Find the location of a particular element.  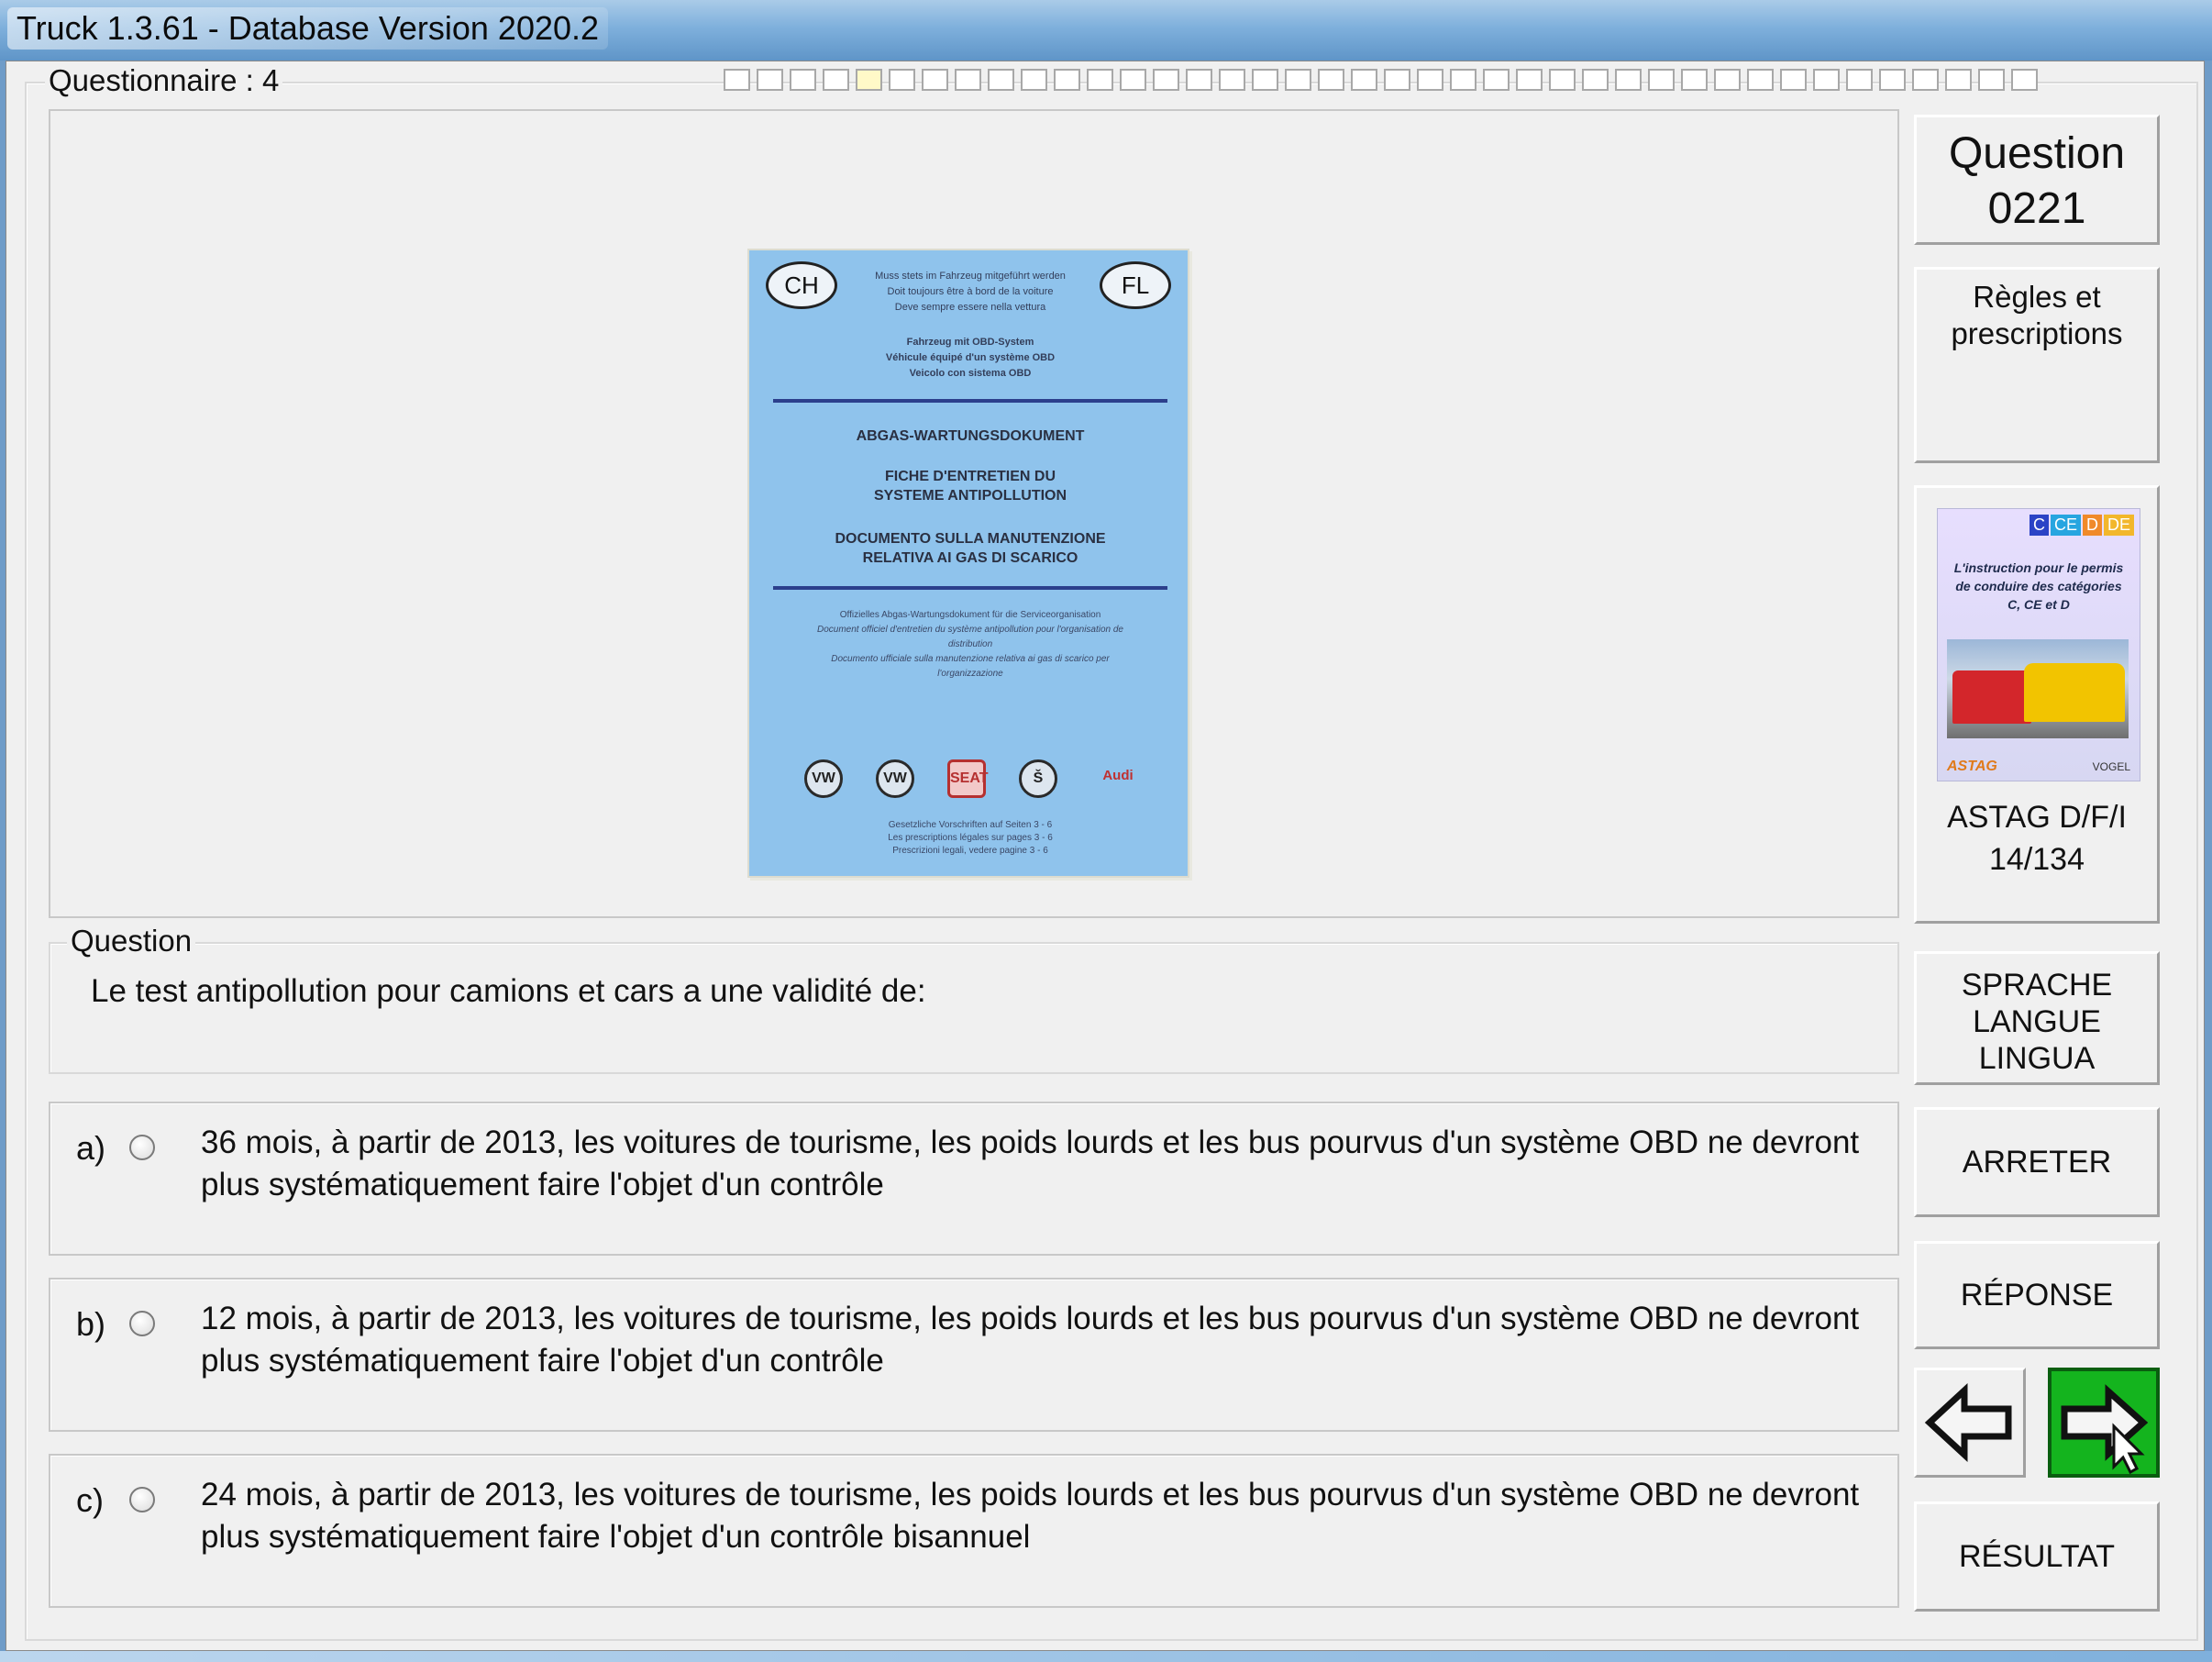

manufacturer-logos: VW VW SEAT Š Audi is located at coordinates (975, 778).